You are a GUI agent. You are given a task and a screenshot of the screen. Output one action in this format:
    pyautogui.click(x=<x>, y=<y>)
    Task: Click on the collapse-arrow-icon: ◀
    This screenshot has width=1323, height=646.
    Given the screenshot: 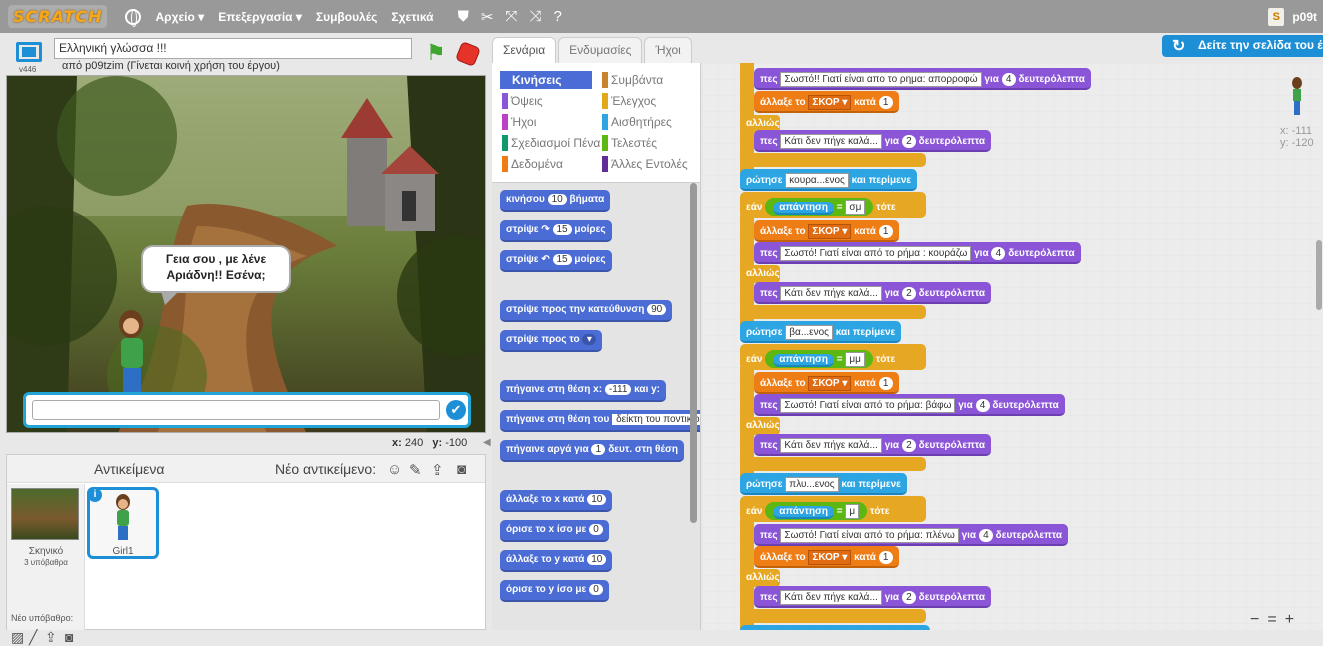 What is the action you would take?
    pyautogui.click(x=487, y=444)
    